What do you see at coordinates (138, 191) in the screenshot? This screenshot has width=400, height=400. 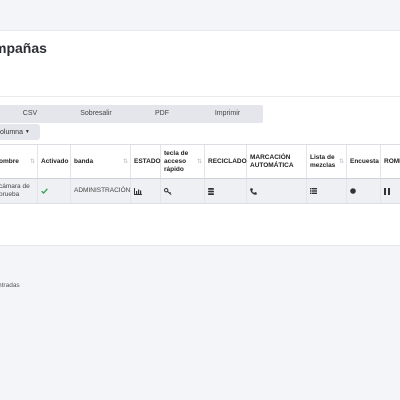 I see `bar-chart-icon` at bounding box center [138, 191].